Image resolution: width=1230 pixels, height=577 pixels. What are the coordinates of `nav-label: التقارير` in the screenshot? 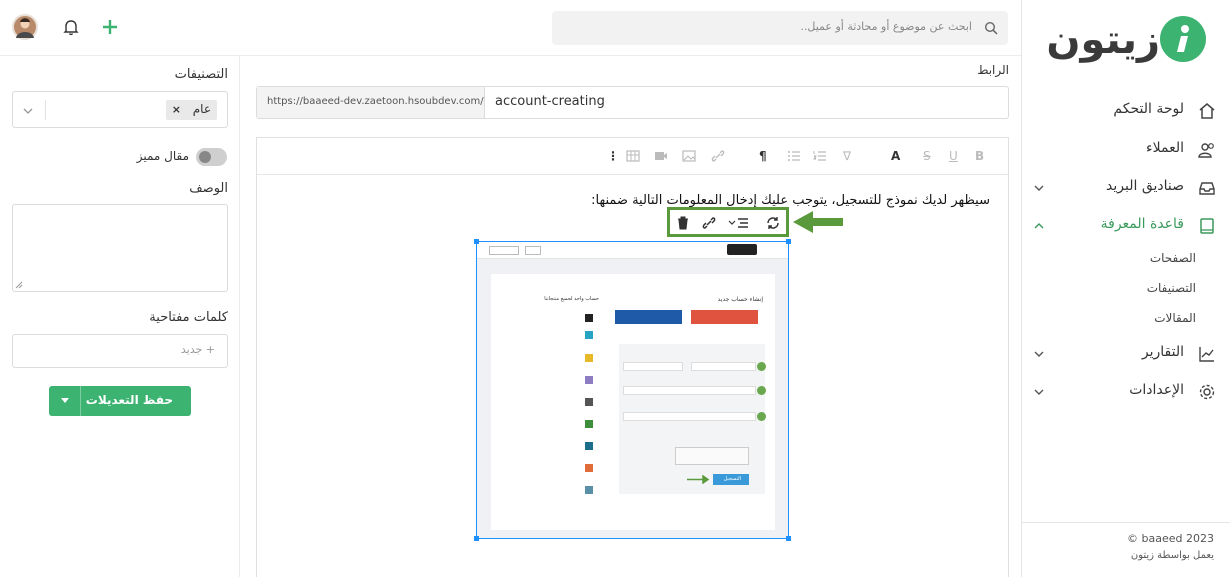 It's located at (1162, 352).